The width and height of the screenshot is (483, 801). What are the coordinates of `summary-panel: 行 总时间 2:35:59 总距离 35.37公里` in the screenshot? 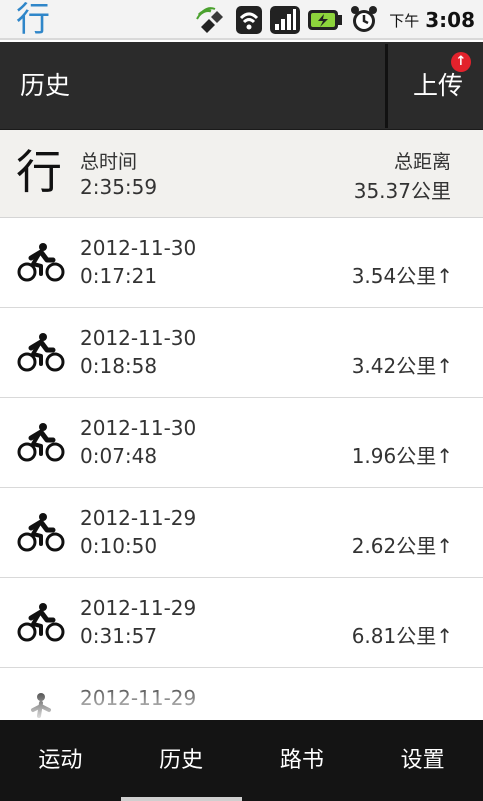 It's located at (241, 174).